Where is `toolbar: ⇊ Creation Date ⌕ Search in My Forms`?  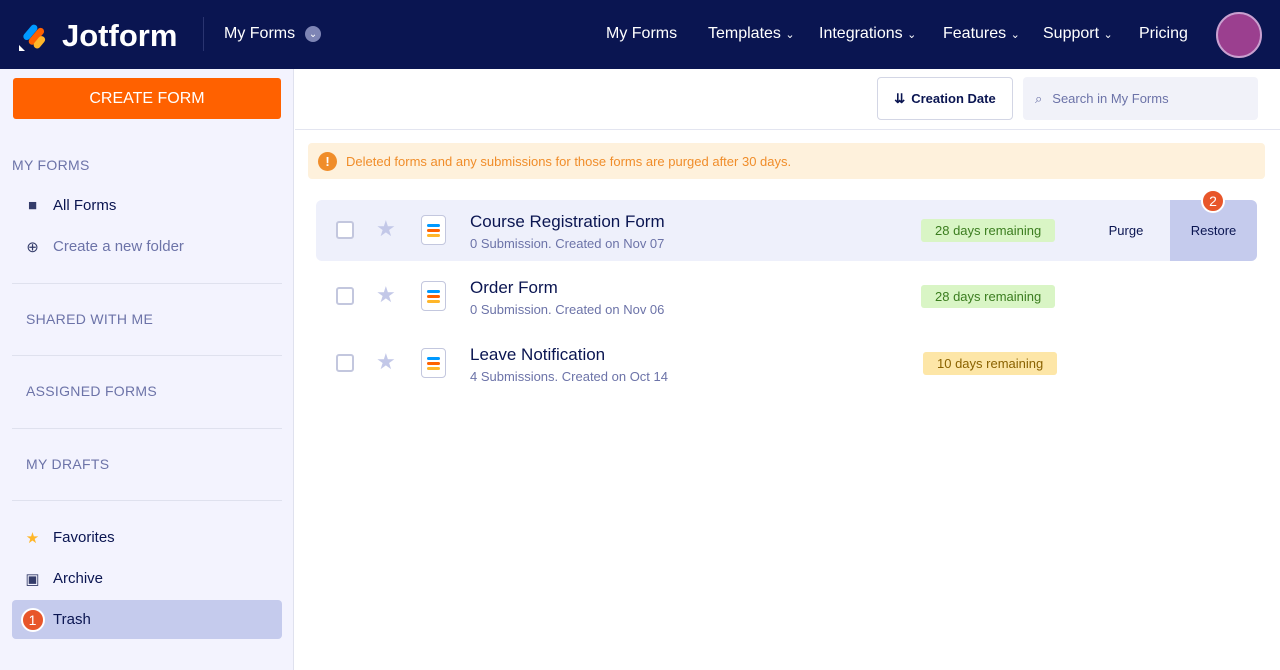 toolbar: ⇊ Creation Date ⌕ Search in My Forms is located at coordinates (787, 99).